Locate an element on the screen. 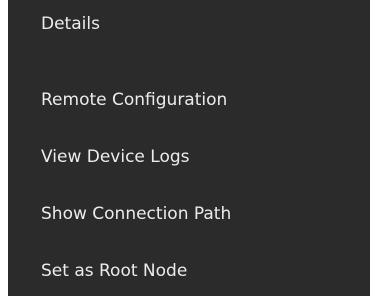  menu-item-details: Details is located at coordinates (189, 28).